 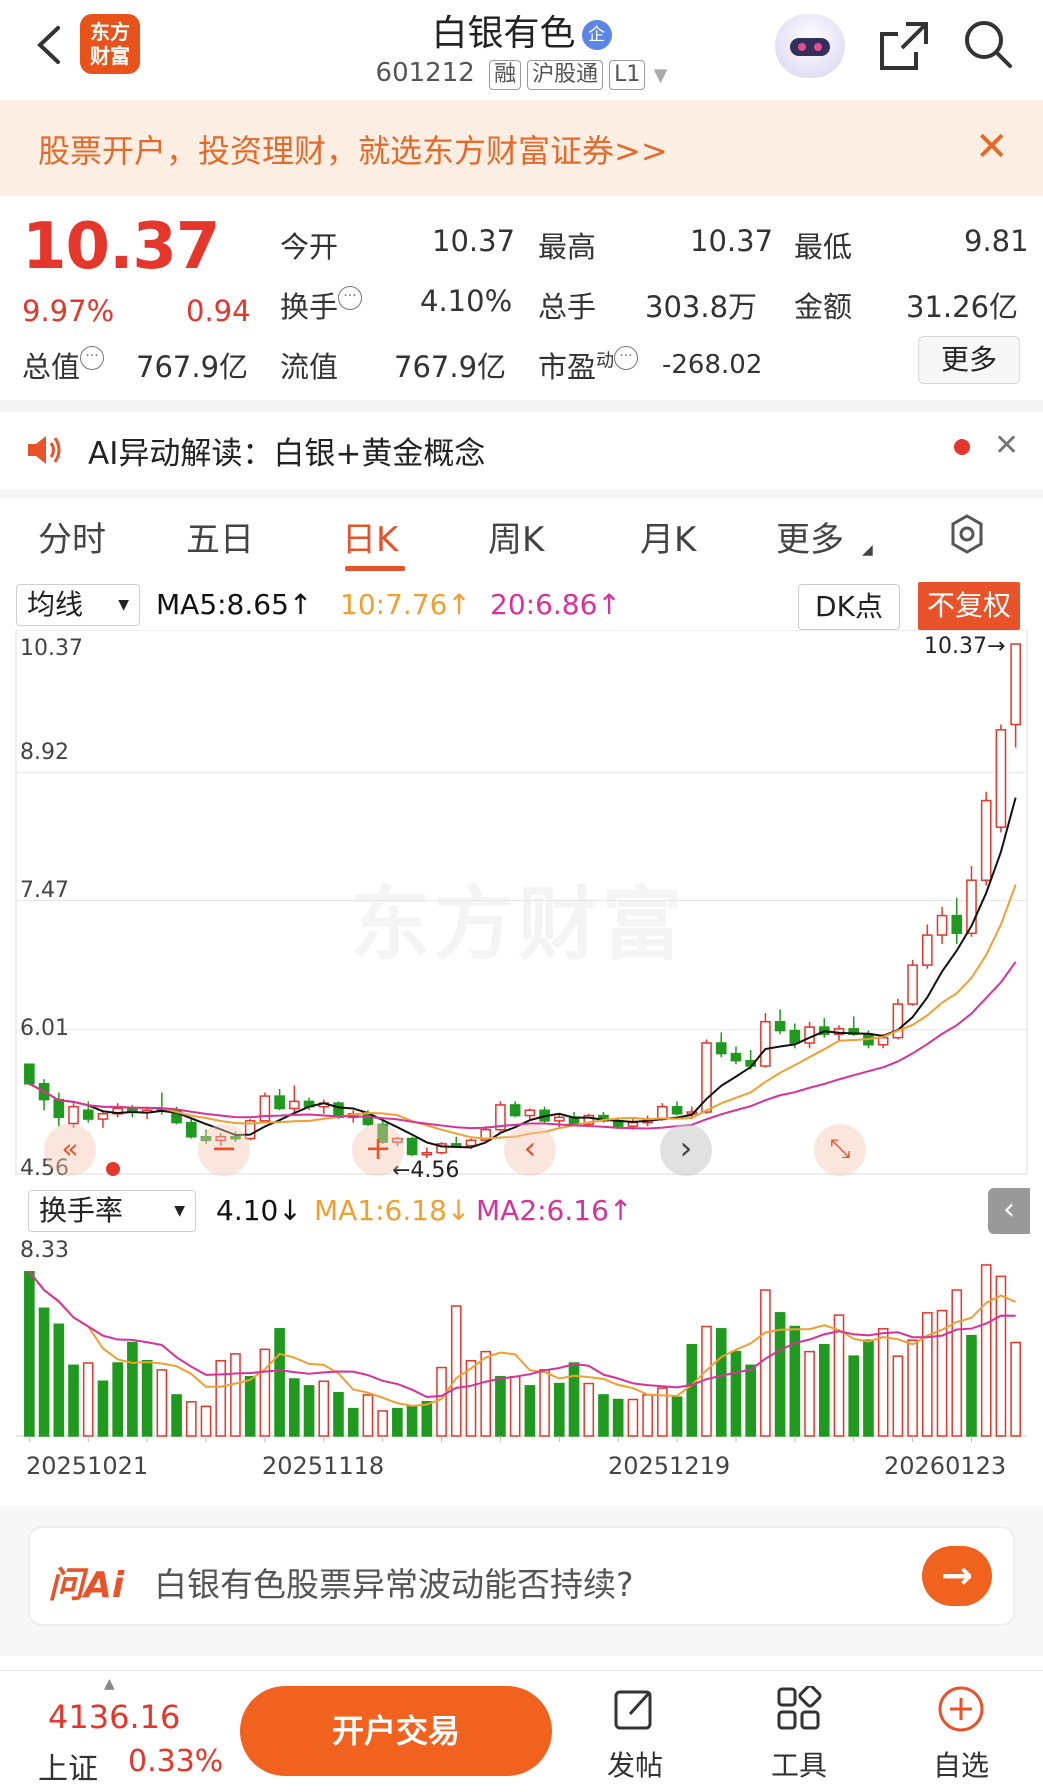 I want to click on tab-daily-k: 日K, so click(x=370, y=536).